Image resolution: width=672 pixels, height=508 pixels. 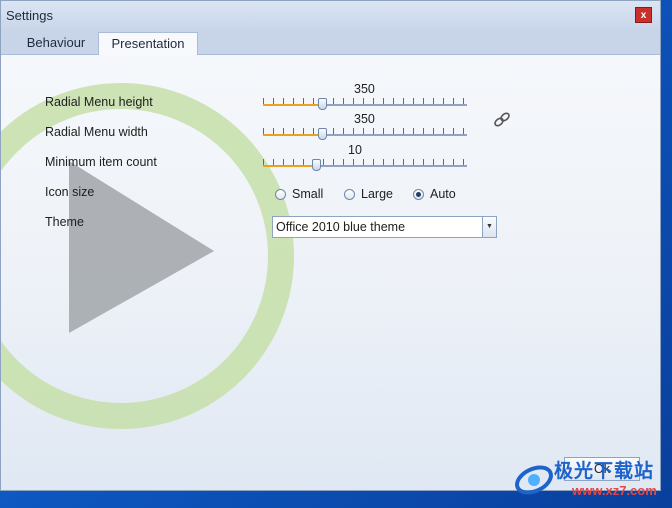 What do you see at coordinates (365, 97) in the screenshot?
I see `radial-height-slider: 350` at bounding box center [365, 97].